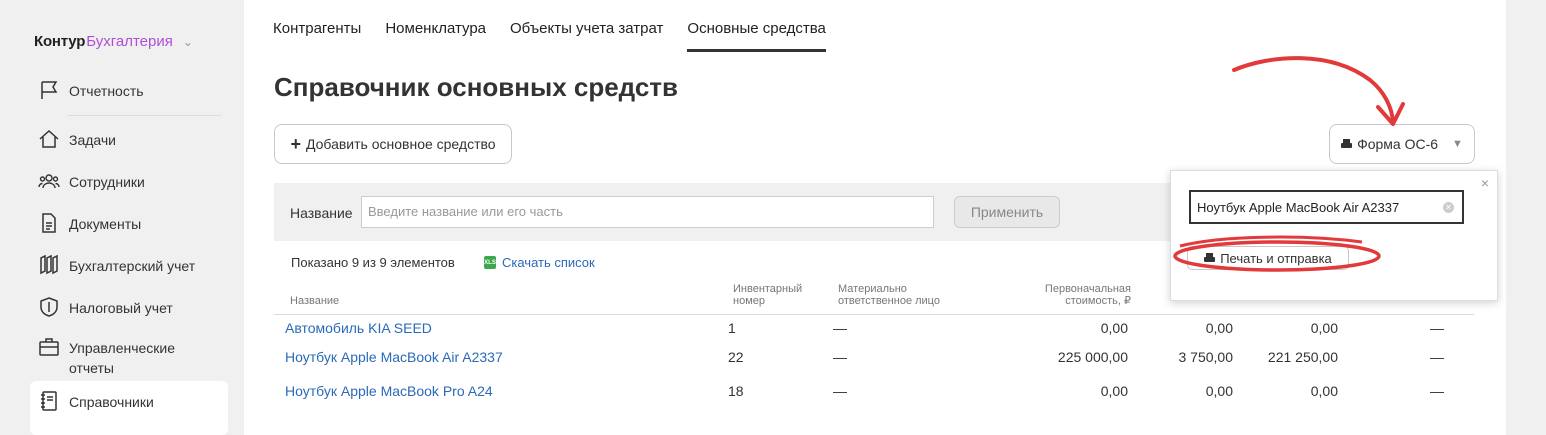  What do you see at coordinates (1206, 357) in the screenshot?
I see `depreciation-value: 3 750,00` at bounding box center [1206, 357].